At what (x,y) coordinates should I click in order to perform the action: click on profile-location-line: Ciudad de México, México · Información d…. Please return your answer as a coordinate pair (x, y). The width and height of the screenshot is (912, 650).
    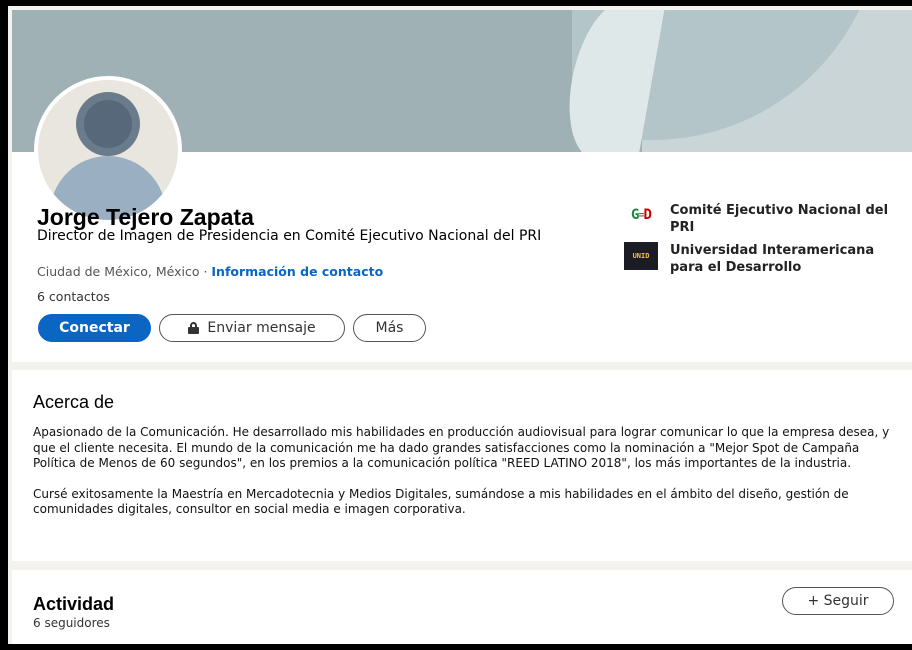
    Looking at the image, I should click on (210, 271).